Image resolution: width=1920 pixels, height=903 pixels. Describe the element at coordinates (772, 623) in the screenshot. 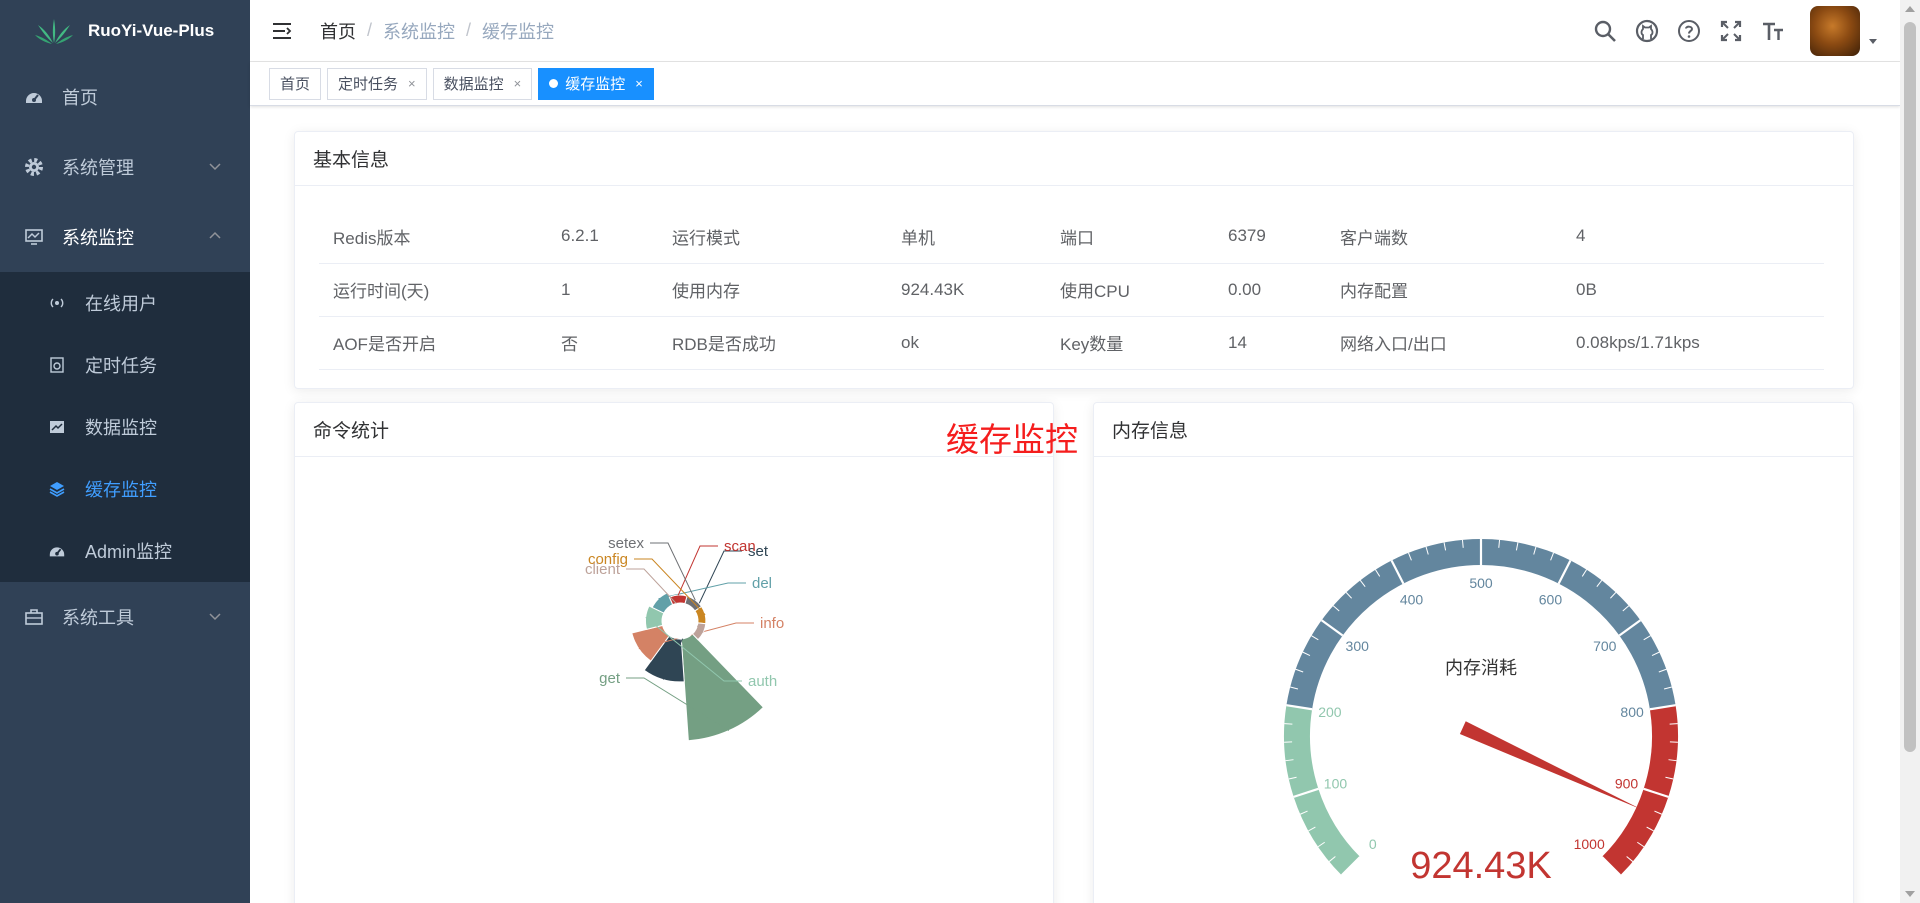

I see `pie-label-info: info` at that location.